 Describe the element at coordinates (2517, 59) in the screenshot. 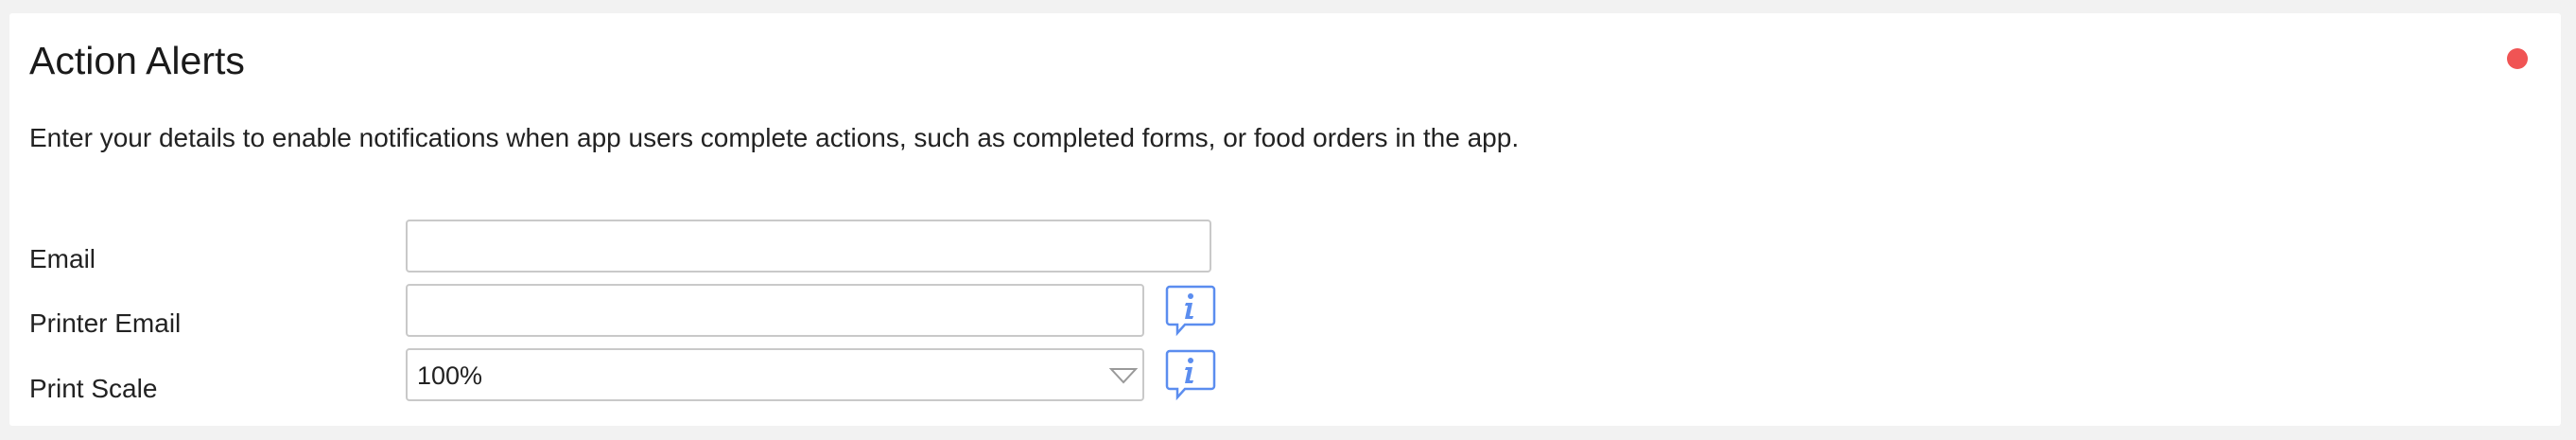

I see `status-indicator` at that location.